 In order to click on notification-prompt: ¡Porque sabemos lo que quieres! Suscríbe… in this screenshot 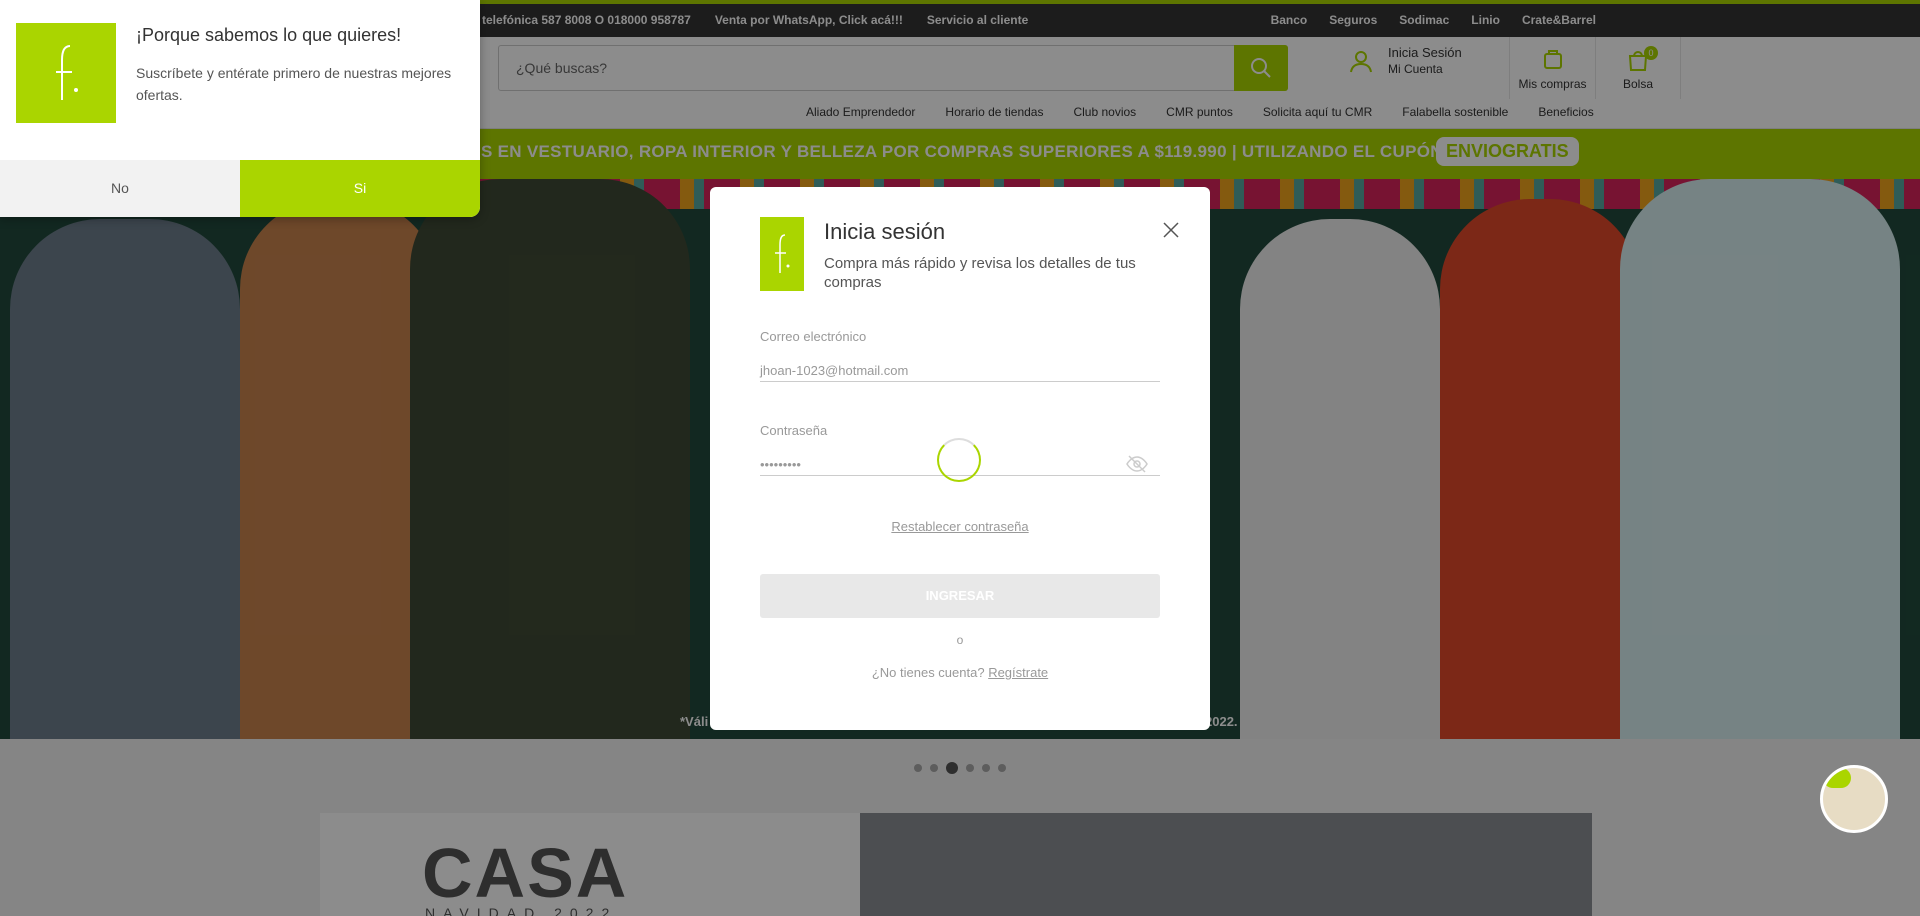, I will do `click(240, 108)`.